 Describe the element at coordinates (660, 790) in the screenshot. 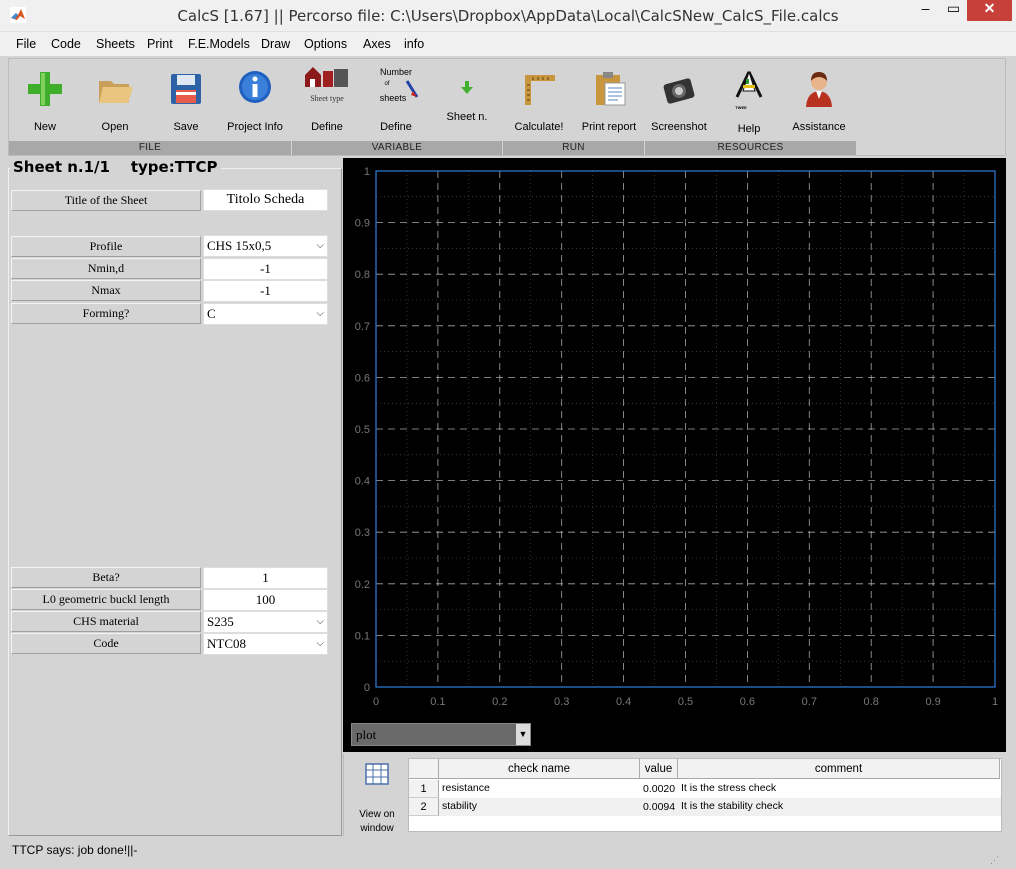

I see `value-cell: 0.0020` at that location.